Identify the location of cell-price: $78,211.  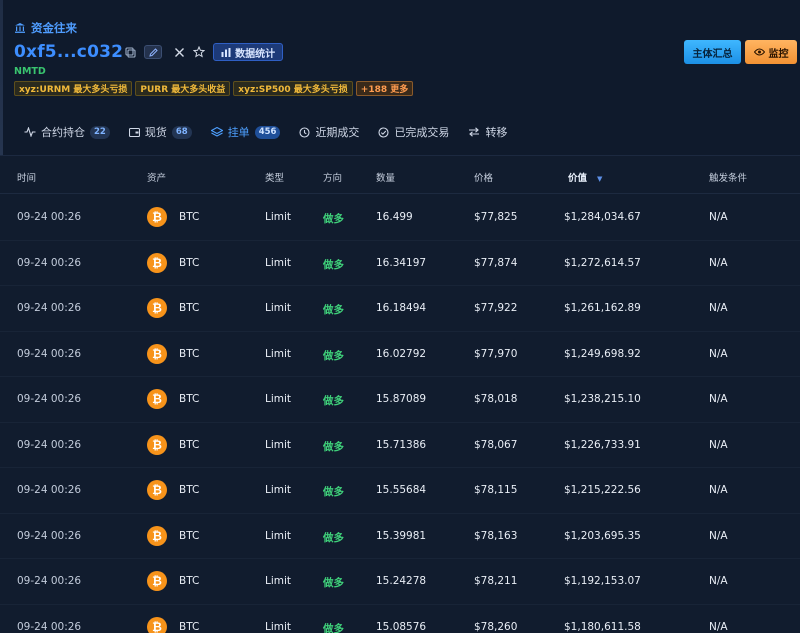
(496, 581).